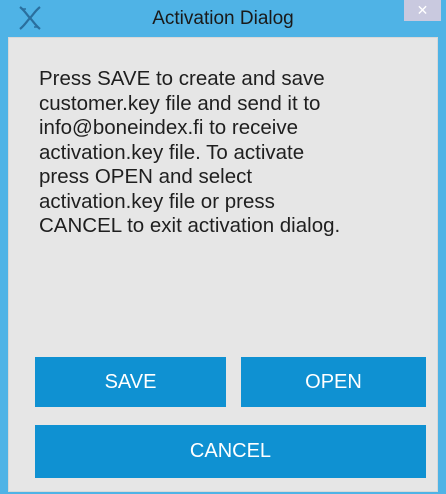  I want to click on window-title: Activation Dialog, so click(223, 18).